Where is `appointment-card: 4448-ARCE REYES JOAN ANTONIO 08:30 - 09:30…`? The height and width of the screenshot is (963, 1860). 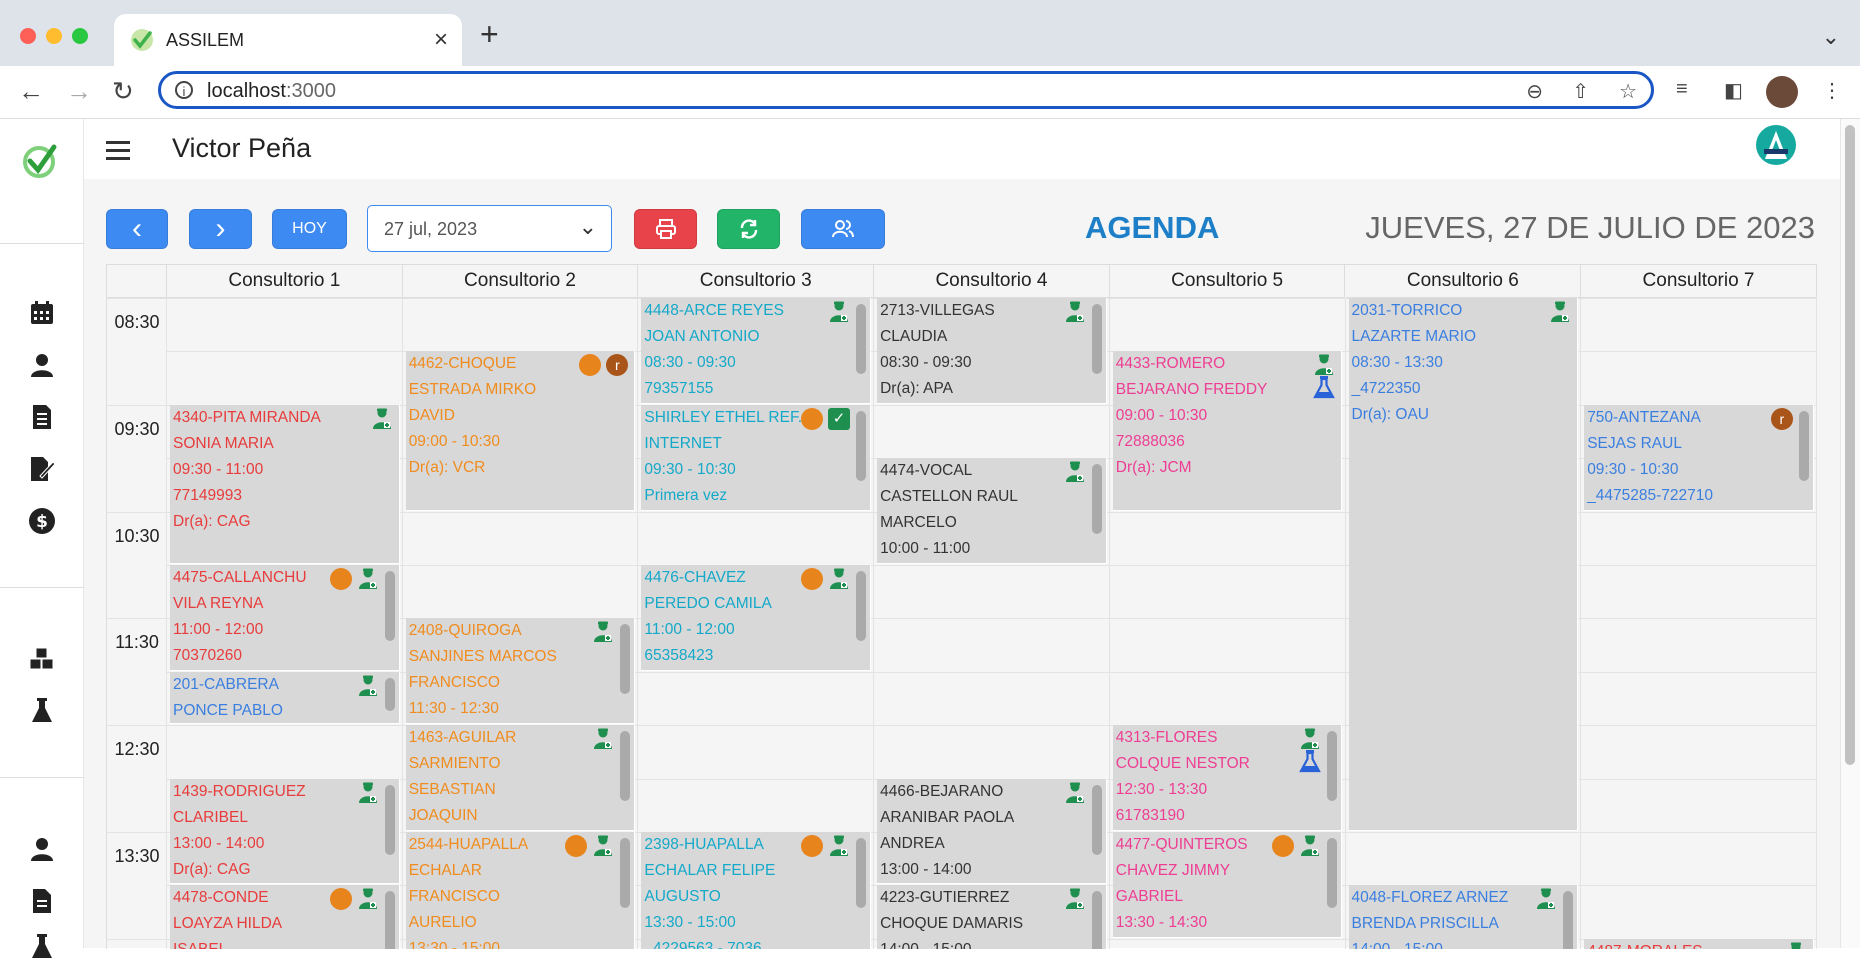 appointment-card: 4448-ARCE REYES JOAN ANTONIO 08:30 - 09:30… is located at coordinates (756, 351).